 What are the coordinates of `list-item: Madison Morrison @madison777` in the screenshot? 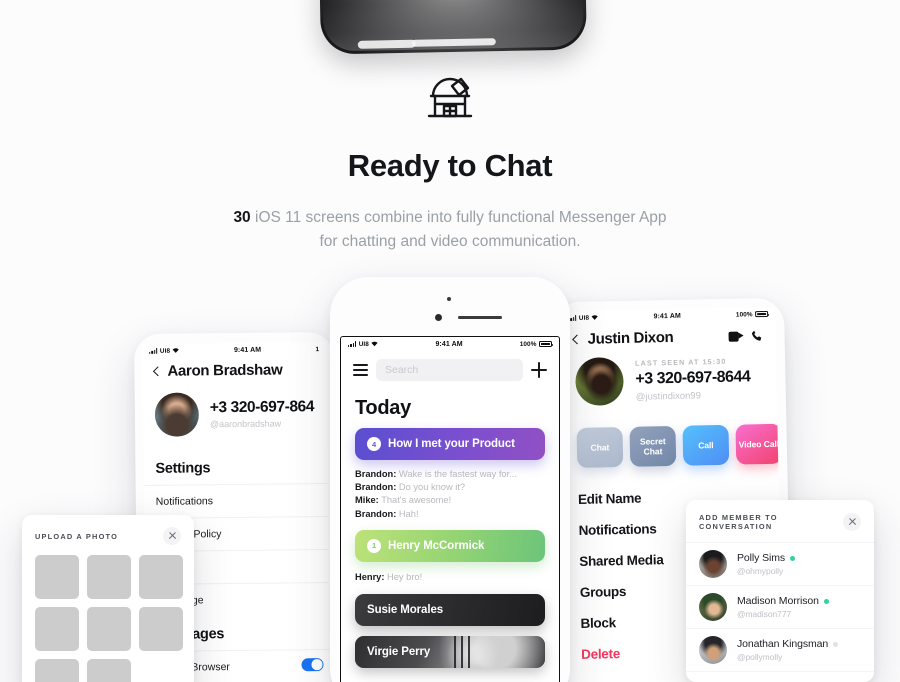 It's located at (780, 607).